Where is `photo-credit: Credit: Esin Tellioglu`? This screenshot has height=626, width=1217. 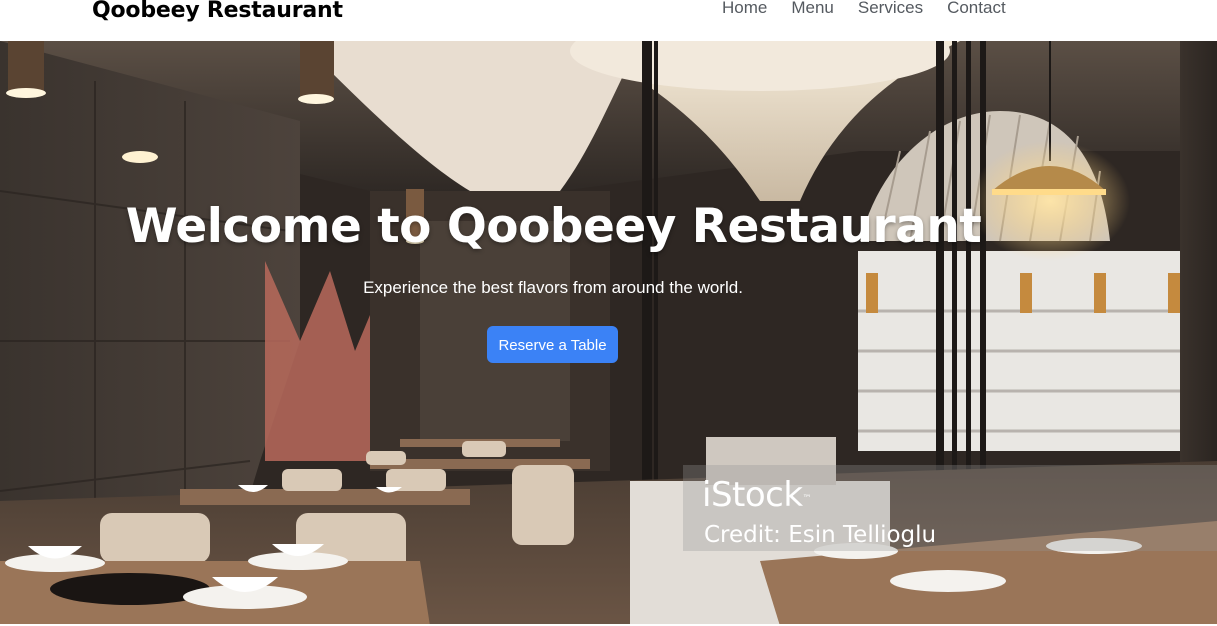
photo-credit: Credit: Esin Tellioglu is located at coordinates (820, 535).